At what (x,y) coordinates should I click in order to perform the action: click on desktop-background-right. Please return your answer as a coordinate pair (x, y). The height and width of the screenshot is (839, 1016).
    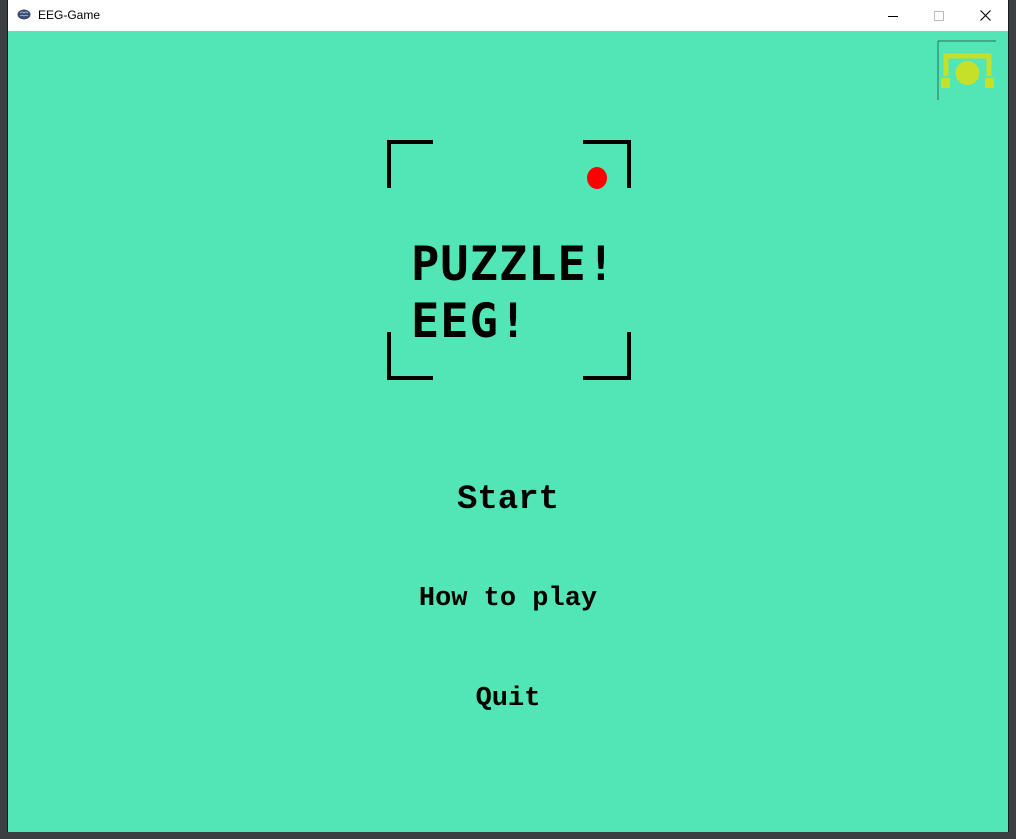
    Looking at the image, I should click on (1012, 419).